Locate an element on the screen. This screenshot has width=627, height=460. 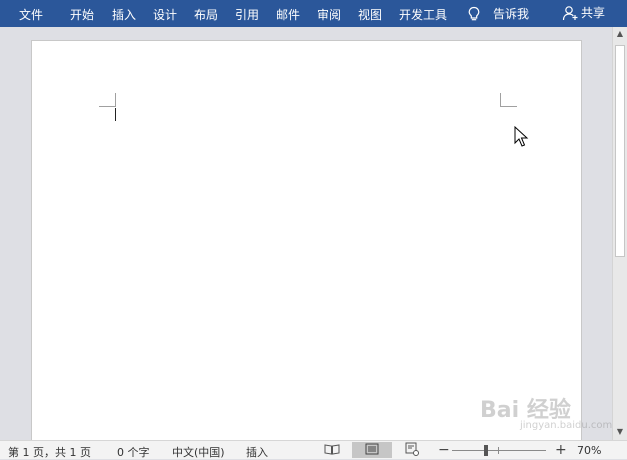
text-caret is located at coordinates (115, 114).